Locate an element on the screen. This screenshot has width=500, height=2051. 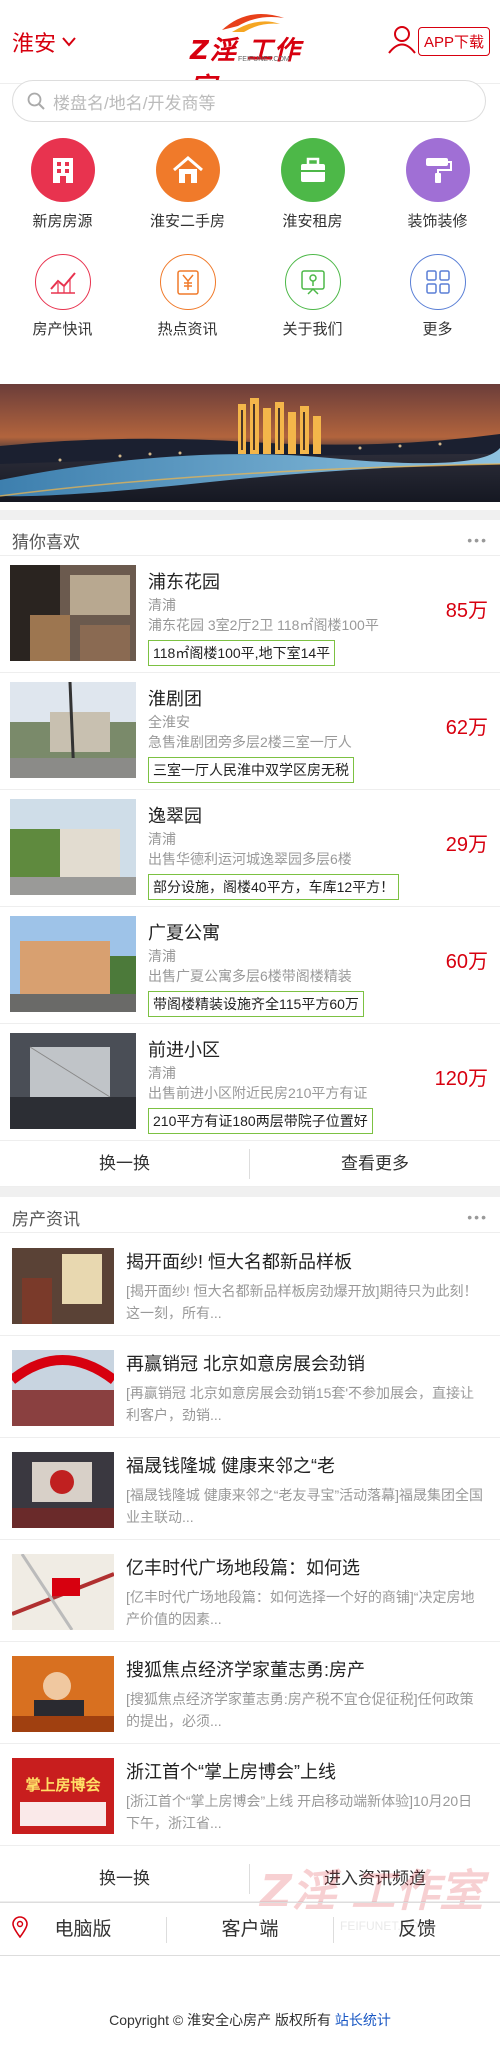
logo-sub: FEIFUNET.COM is located at coordinates (264, 59).